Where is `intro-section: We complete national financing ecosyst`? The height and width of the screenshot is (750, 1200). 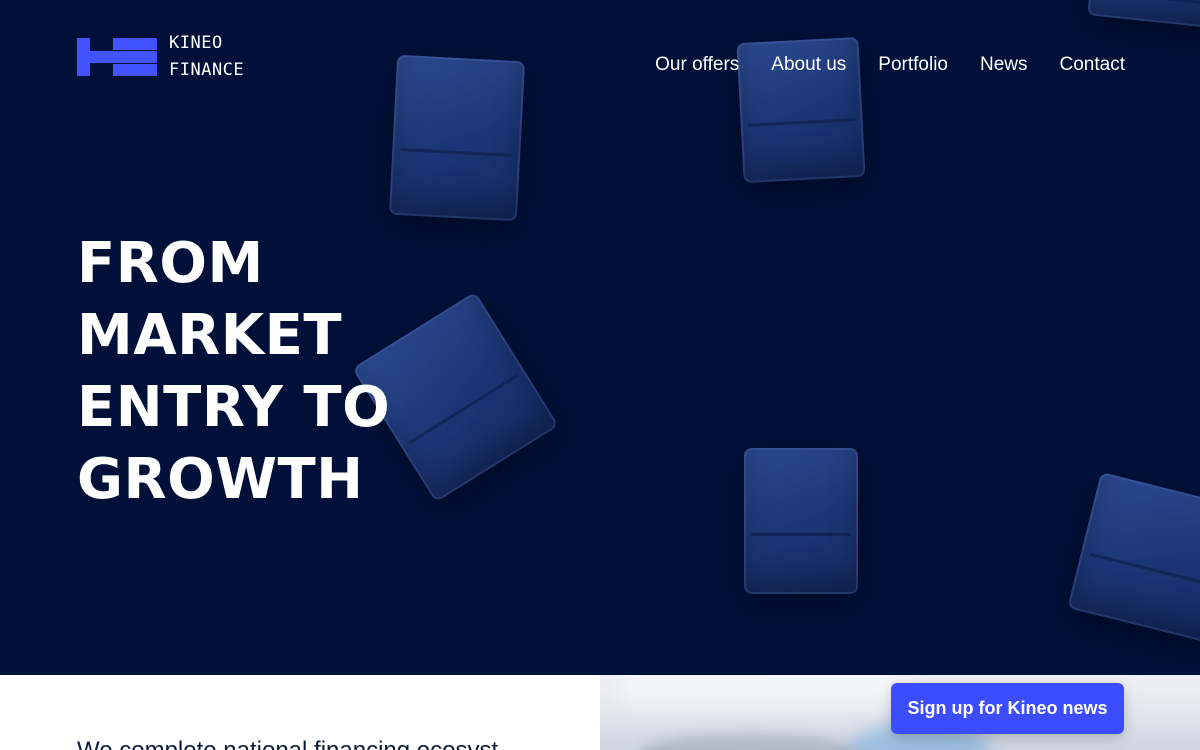 intro-section: We complete national financing ecosyst is located at coordinates (300, 712).